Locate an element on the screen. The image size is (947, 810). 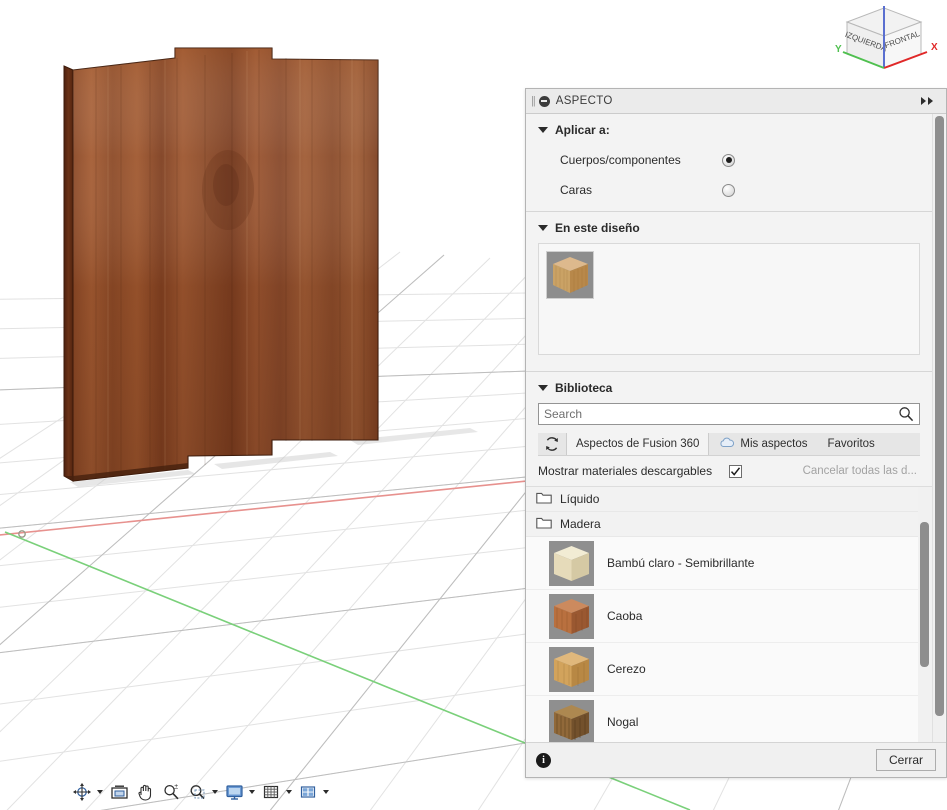
display-settings-icon is located at coordinates (234, 792).